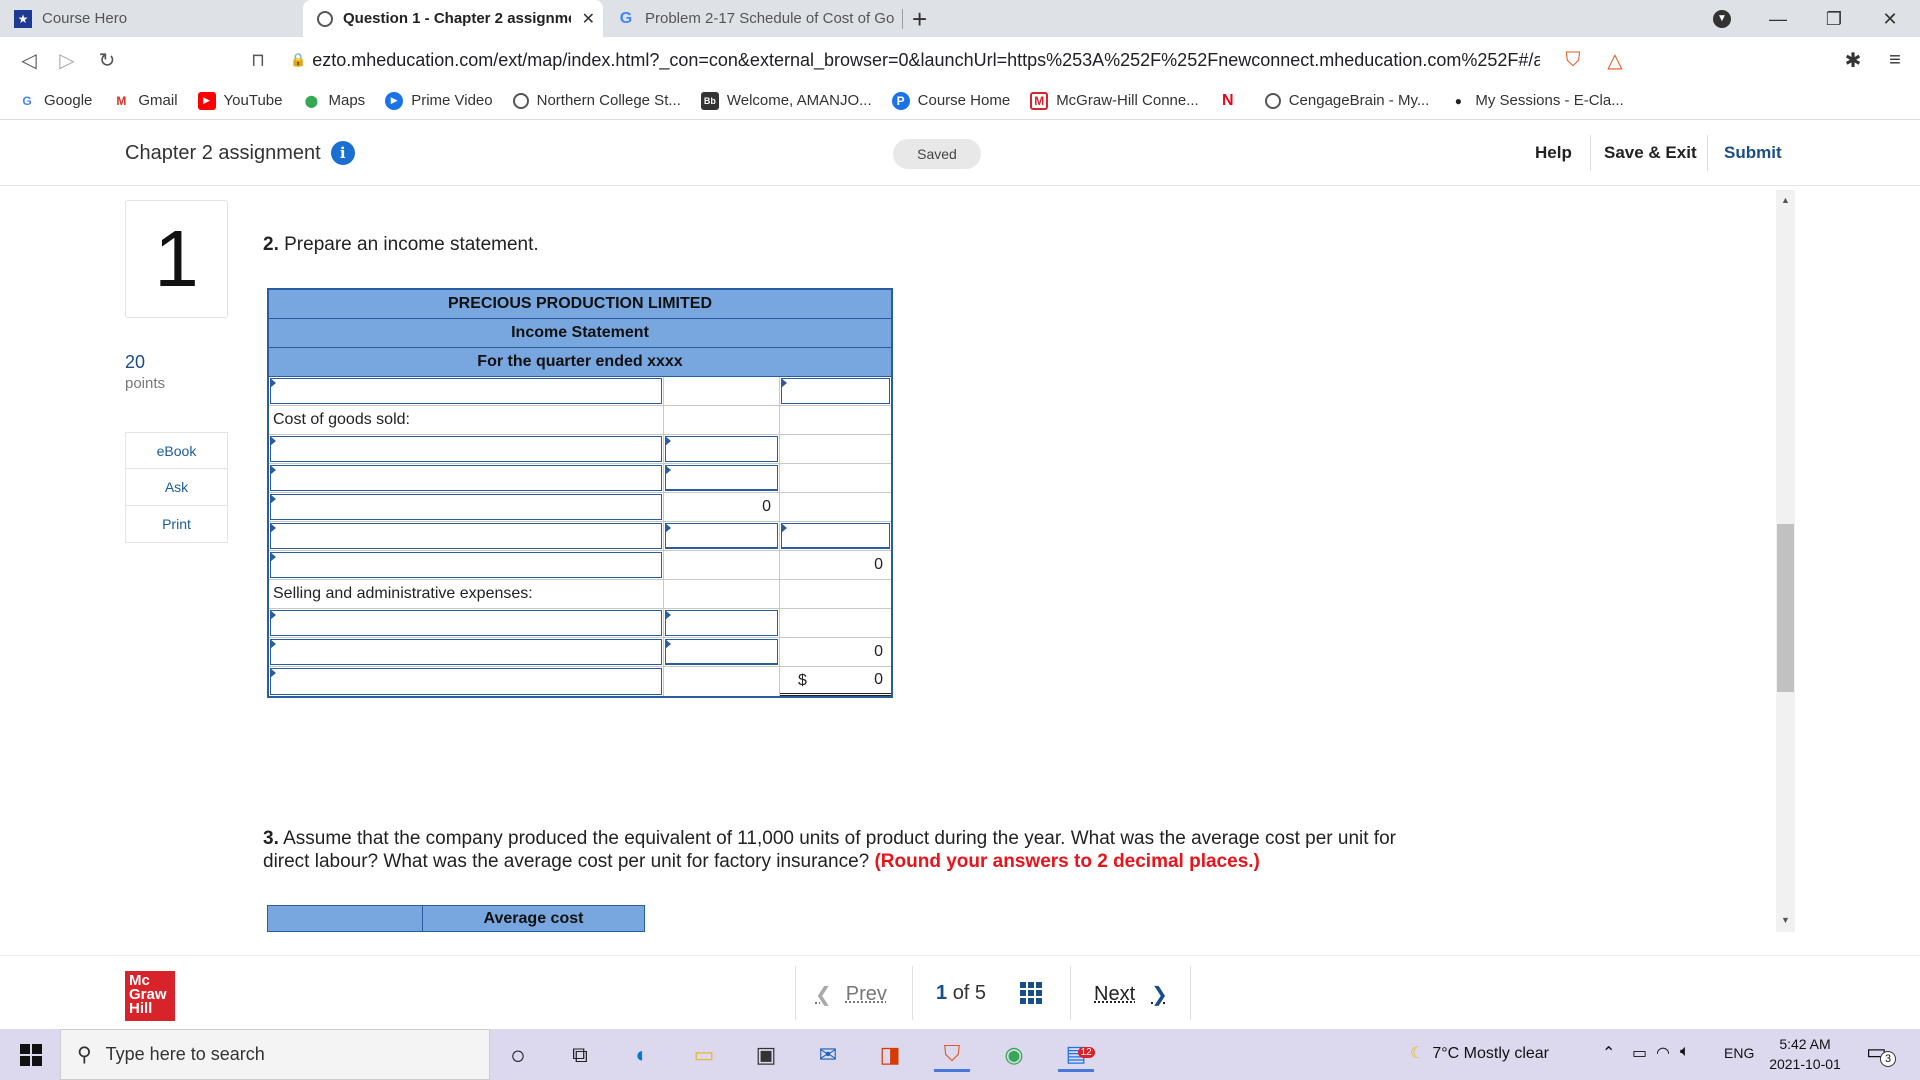 The image size is (1920, 1080). Describe the element at coordinates (1685, 1052) in the screenshot. I see `volume-icon: 🔈︎` at that location.